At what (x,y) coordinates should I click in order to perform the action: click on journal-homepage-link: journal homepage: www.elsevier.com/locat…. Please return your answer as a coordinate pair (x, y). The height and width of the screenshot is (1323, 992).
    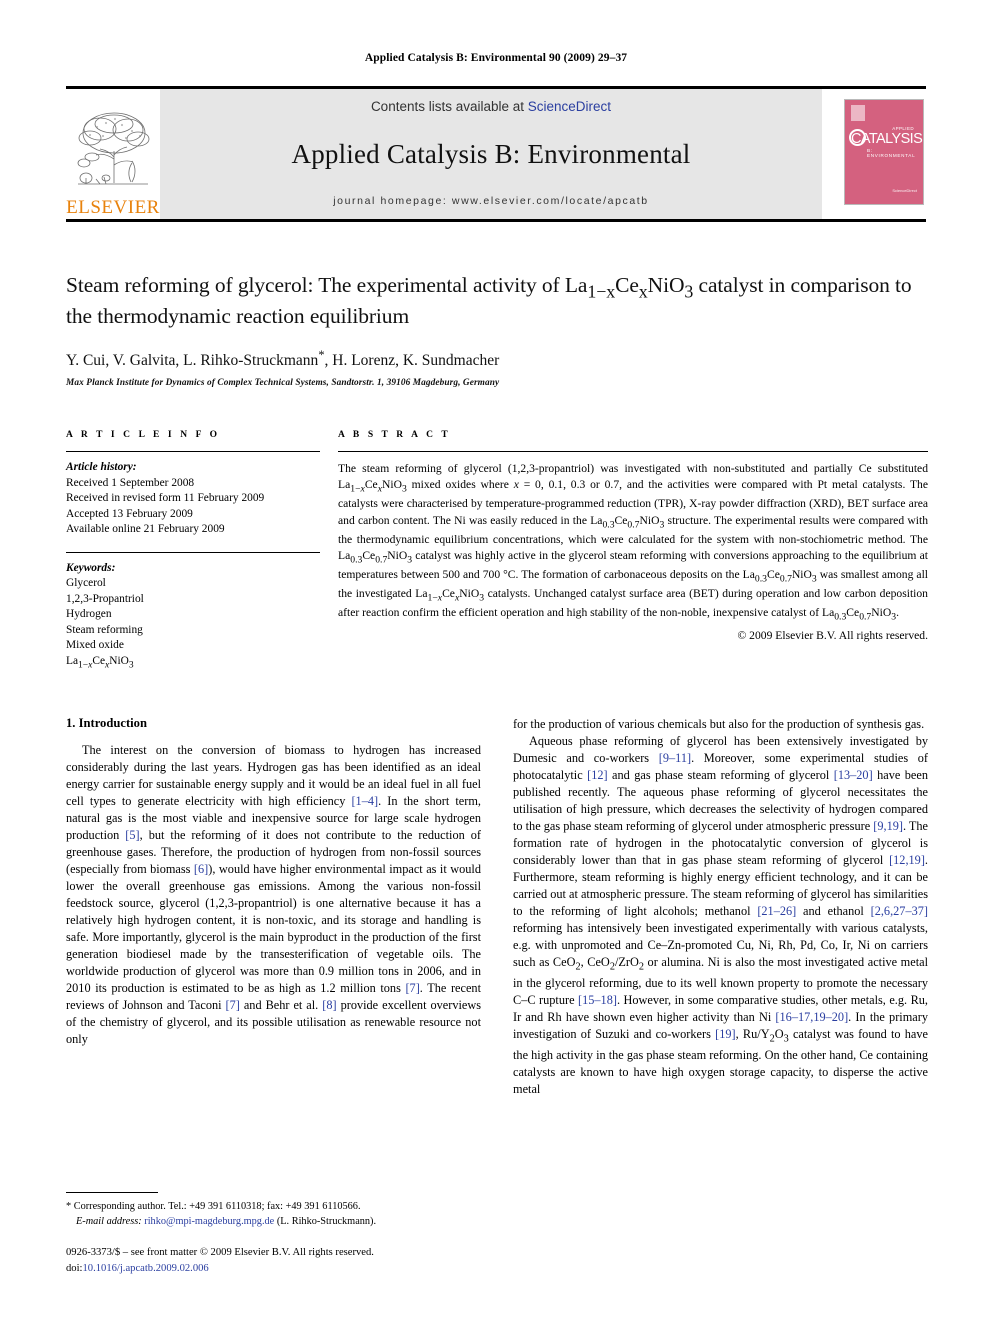
    Looking at the image, I should click on (491, 201).